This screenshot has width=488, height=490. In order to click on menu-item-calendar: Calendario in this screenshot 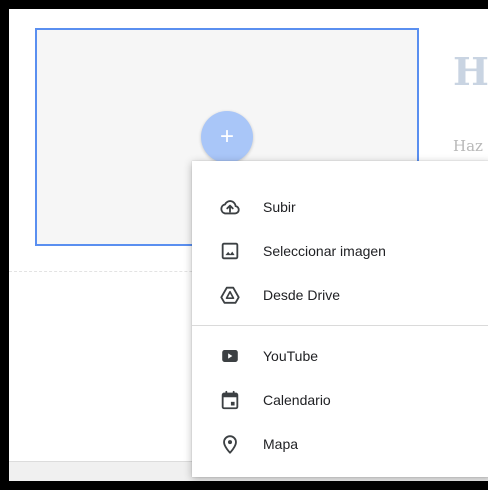, I will do `click(340, 400)`.